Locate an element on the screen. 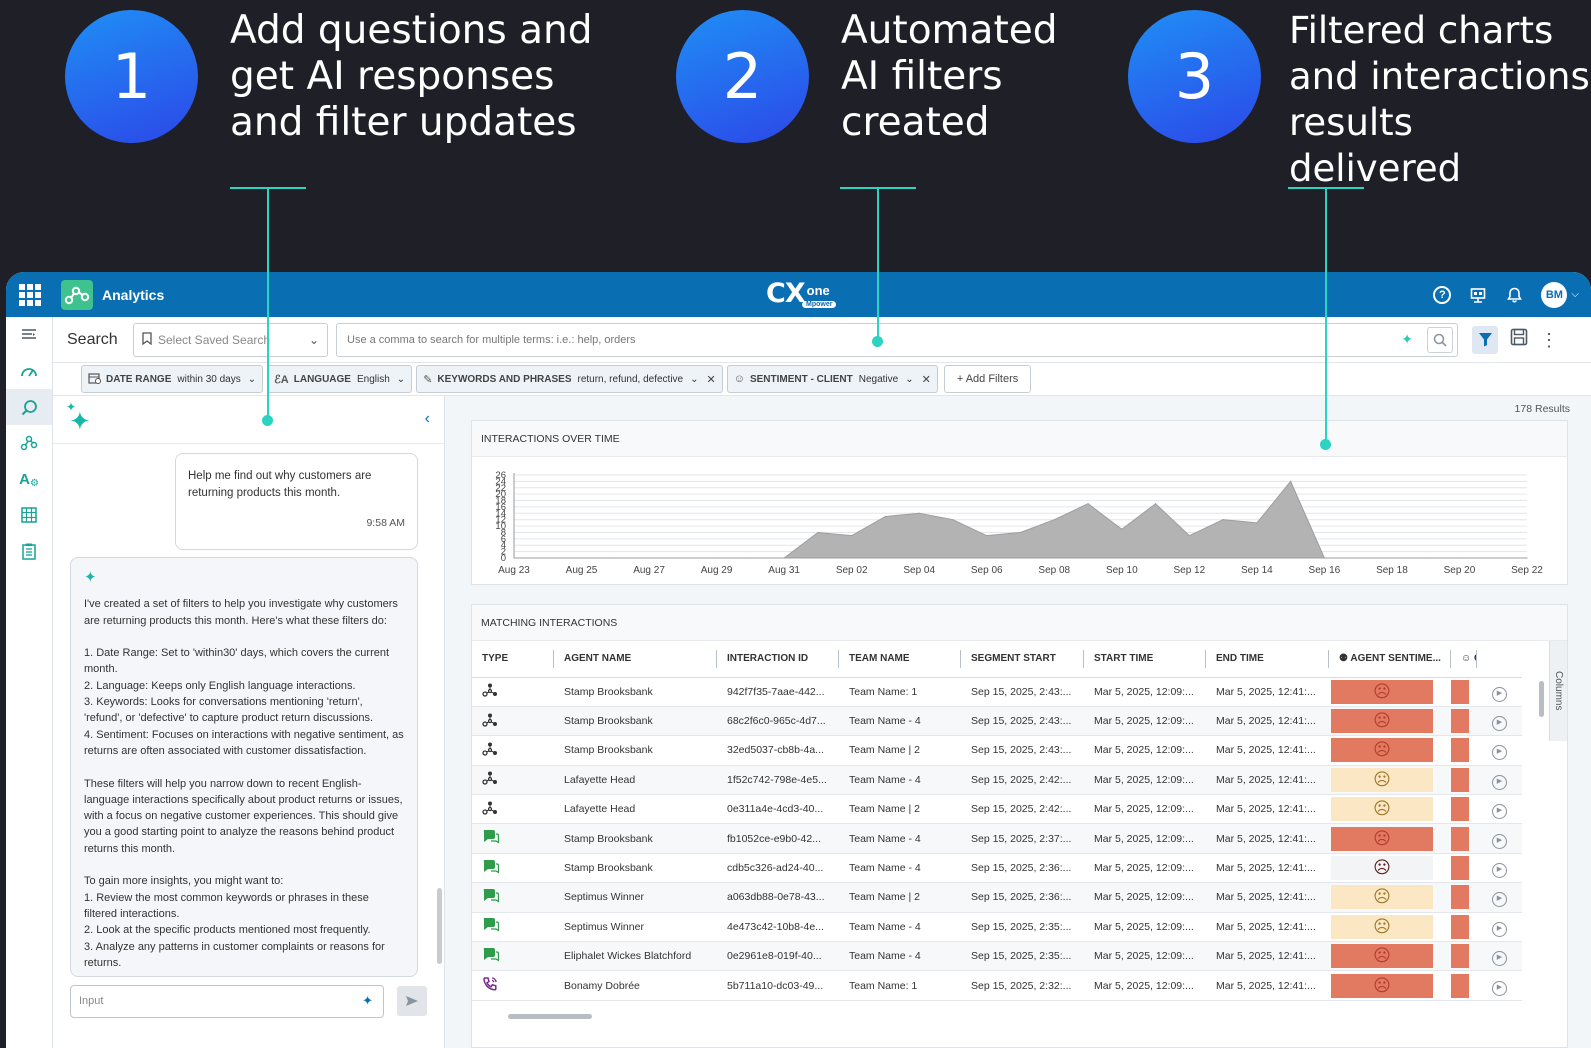 The width and height of the screenshot is (1591, 1048). agent-sentiment-cell: ☹ is located at coordinates (1390, 927).